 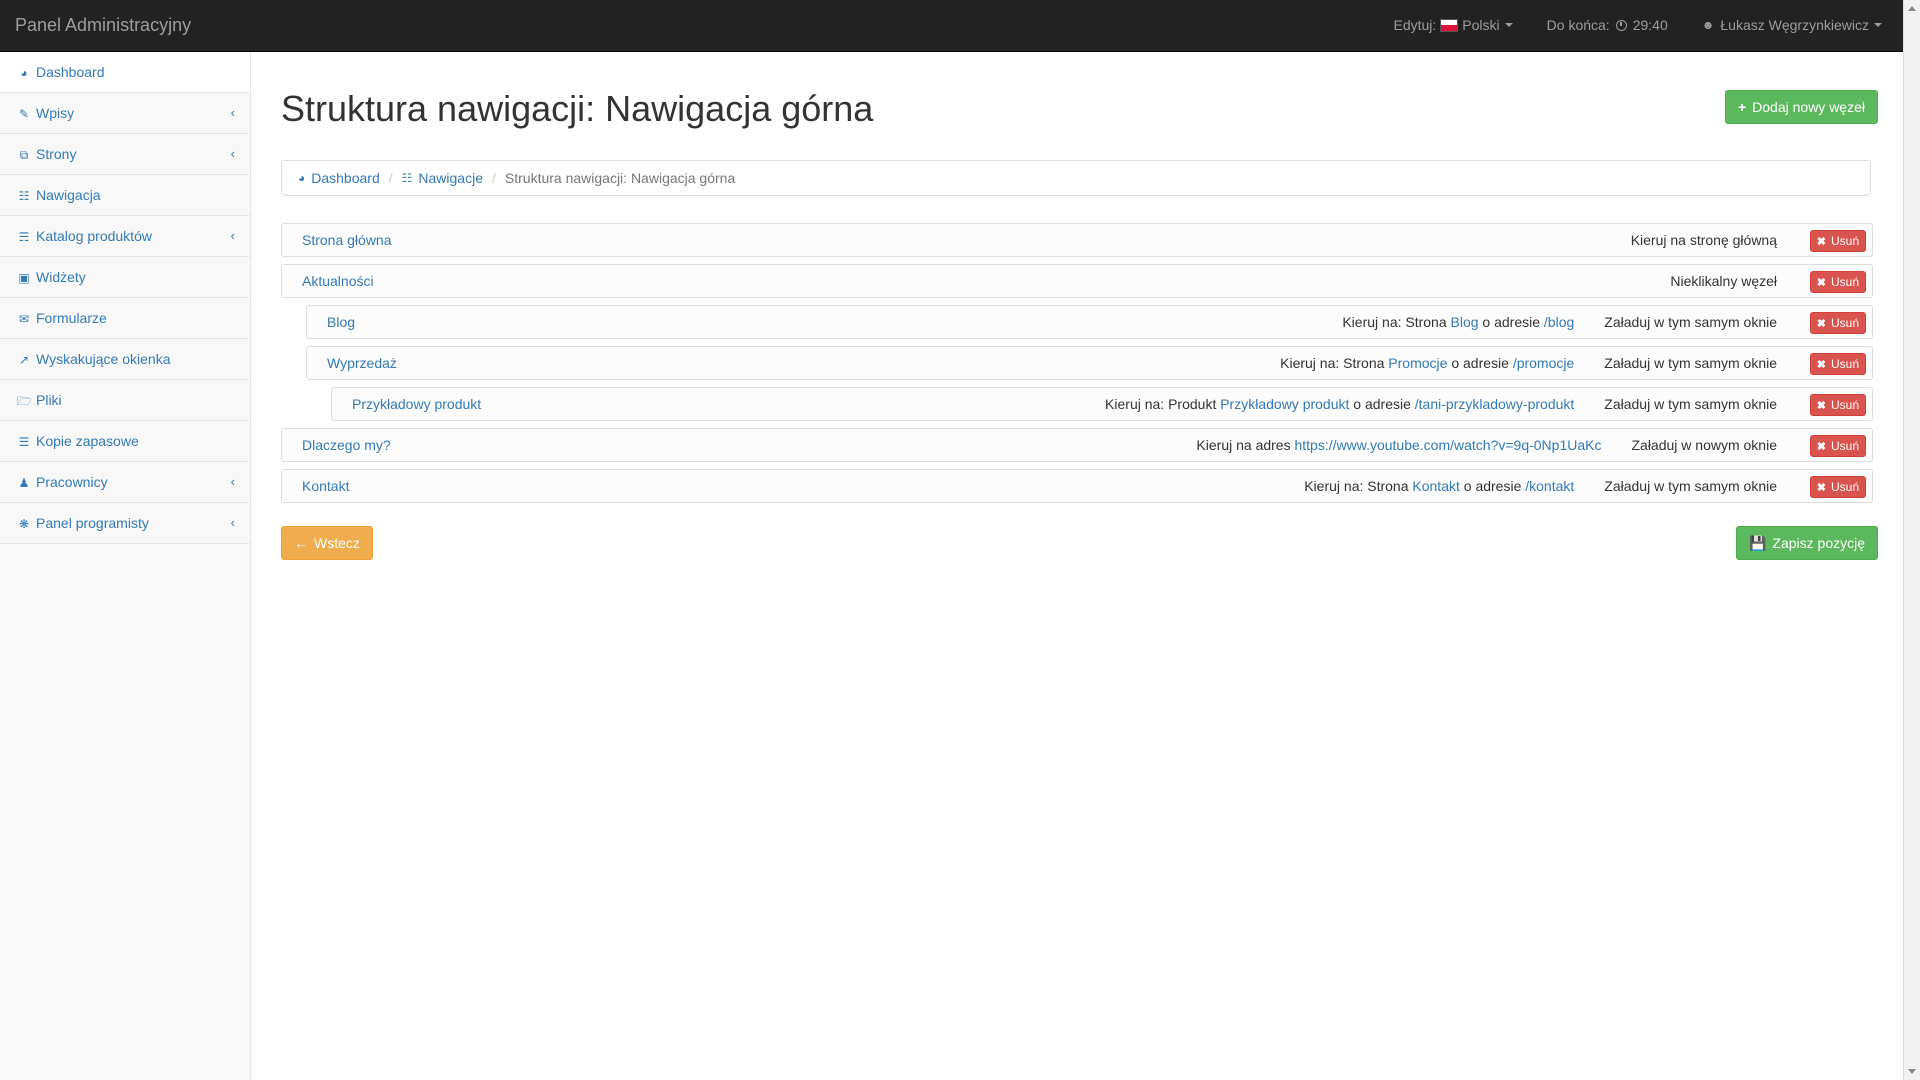 What do you see at coordinates (1912, 1071) in the screenshot?
I see `scroll-down-icon` at bounding box center [1912, 1071].